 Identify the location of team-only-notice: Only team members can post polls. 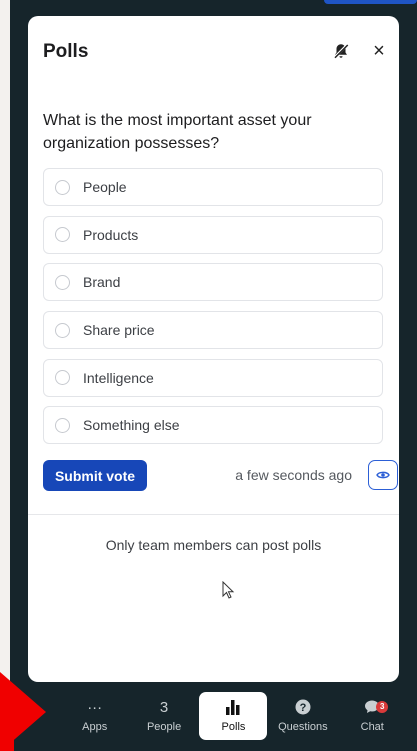
(213, 545).